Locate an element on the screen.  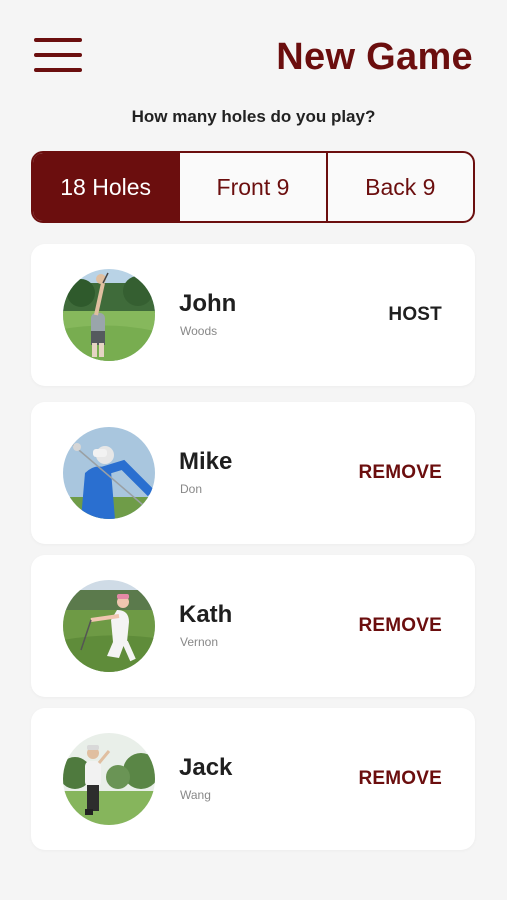
app-header: New Game is located at coordinates (253, 55).